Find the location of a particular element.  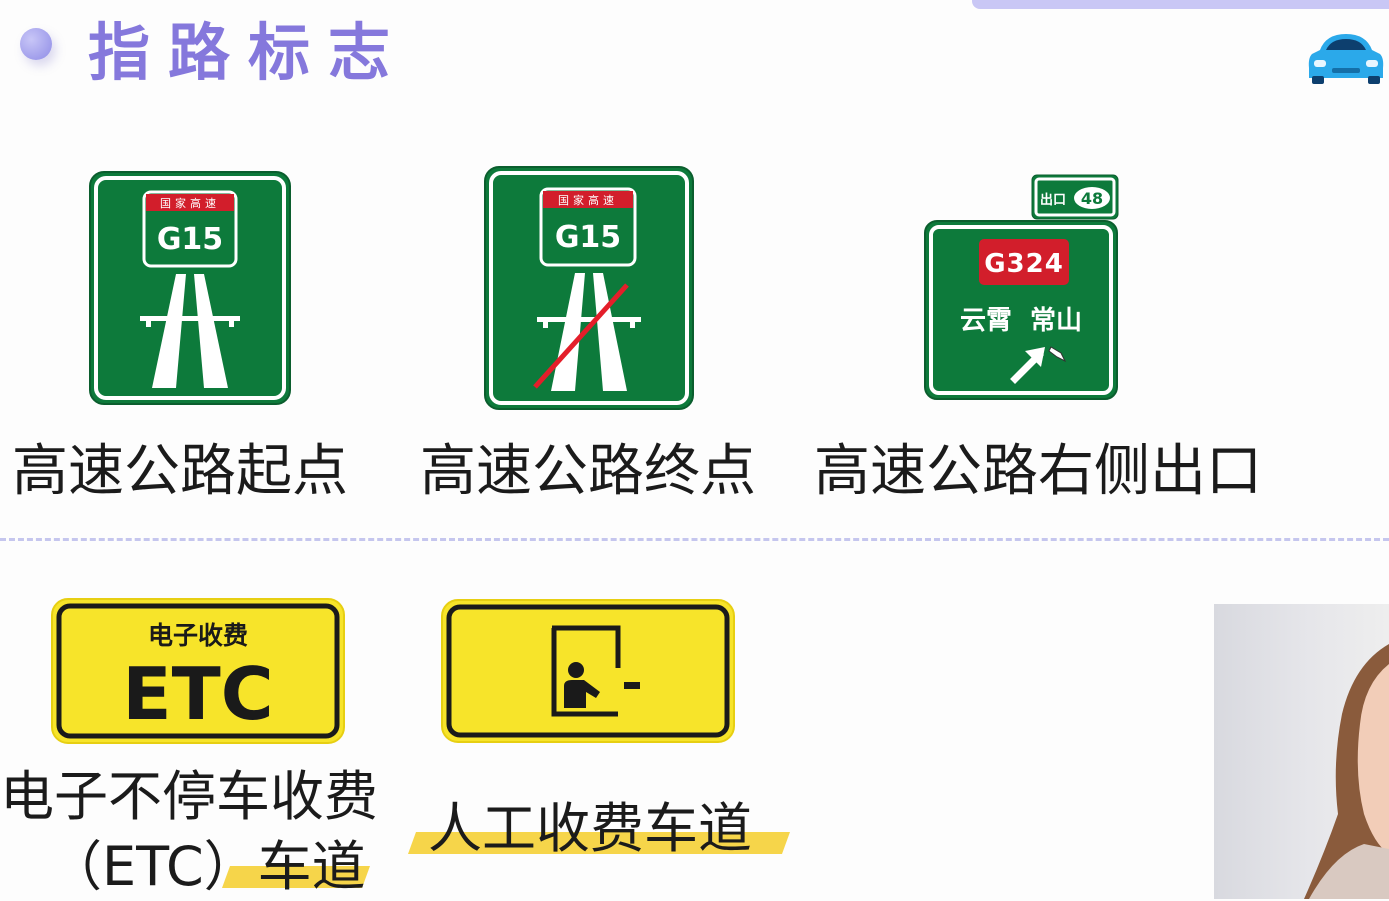

etc-top-text: 电子收费 is located at coordinates (198, 635).